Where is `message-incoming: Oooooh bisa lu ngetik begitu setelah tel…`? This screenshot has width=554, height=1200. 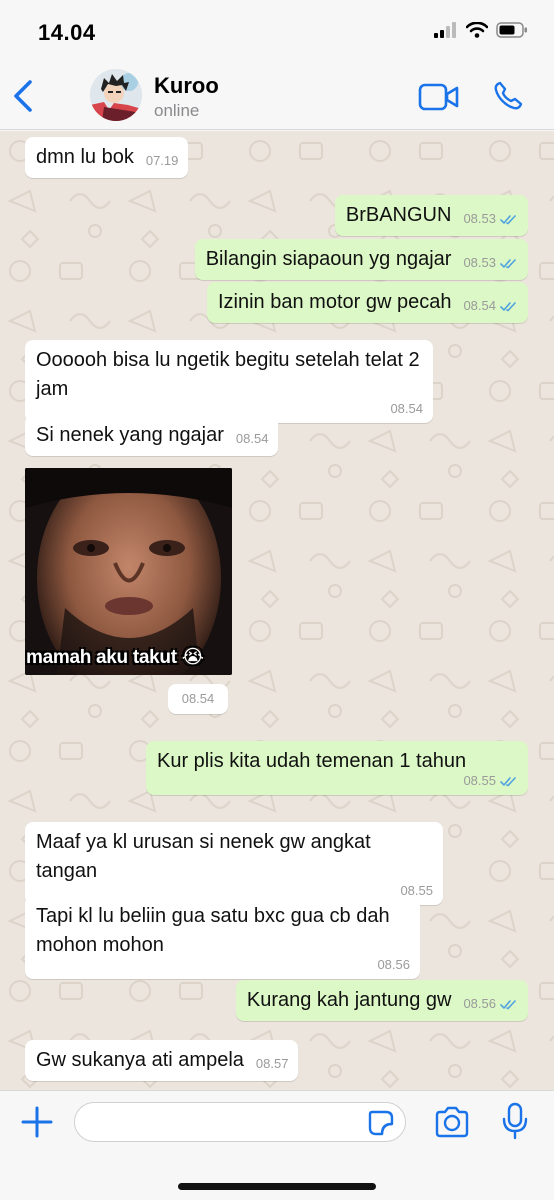 message-incoming: Oooooh bisa lu ngetik begitu setelah tel… is located at coordinates (229, 381).